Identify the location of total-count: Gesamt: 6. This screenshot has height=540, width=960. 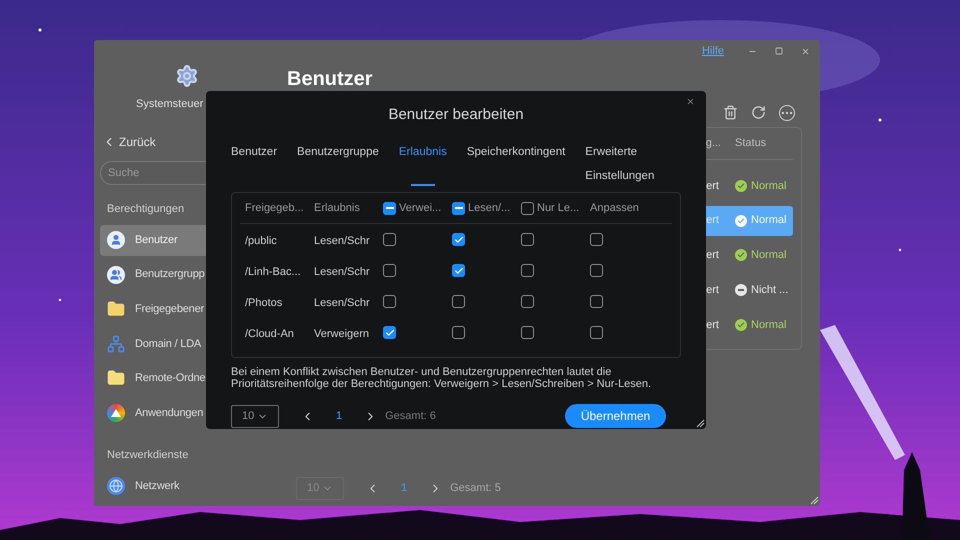
(410, 416).